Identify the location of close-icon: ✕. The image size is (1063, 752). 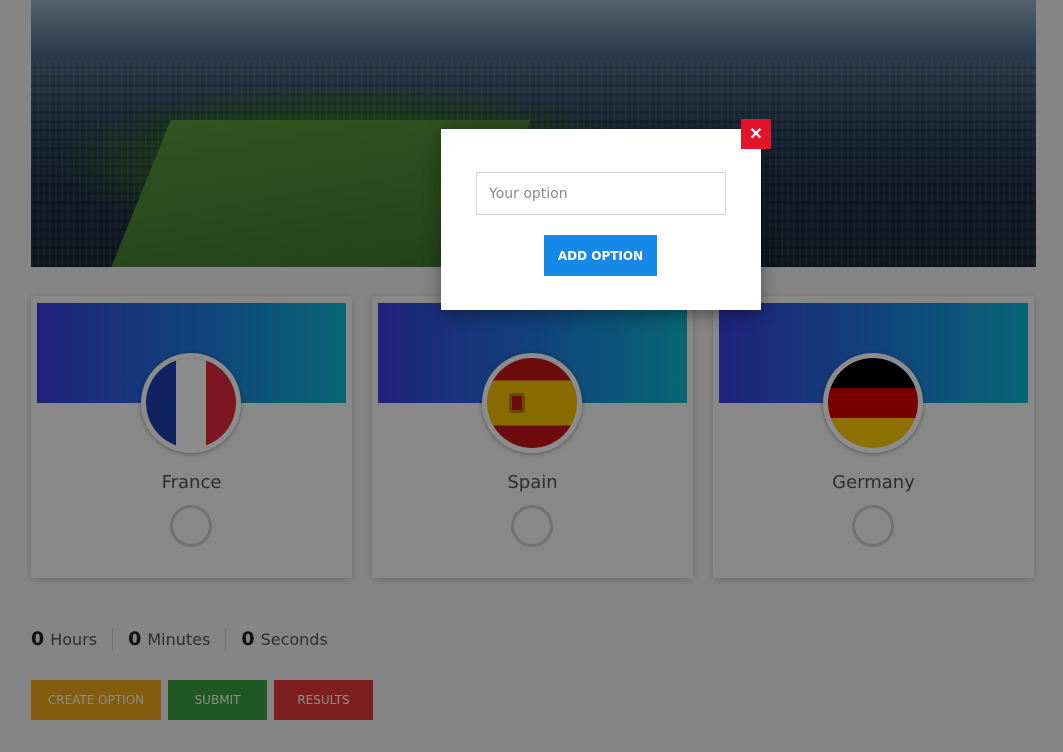
(756, 134).